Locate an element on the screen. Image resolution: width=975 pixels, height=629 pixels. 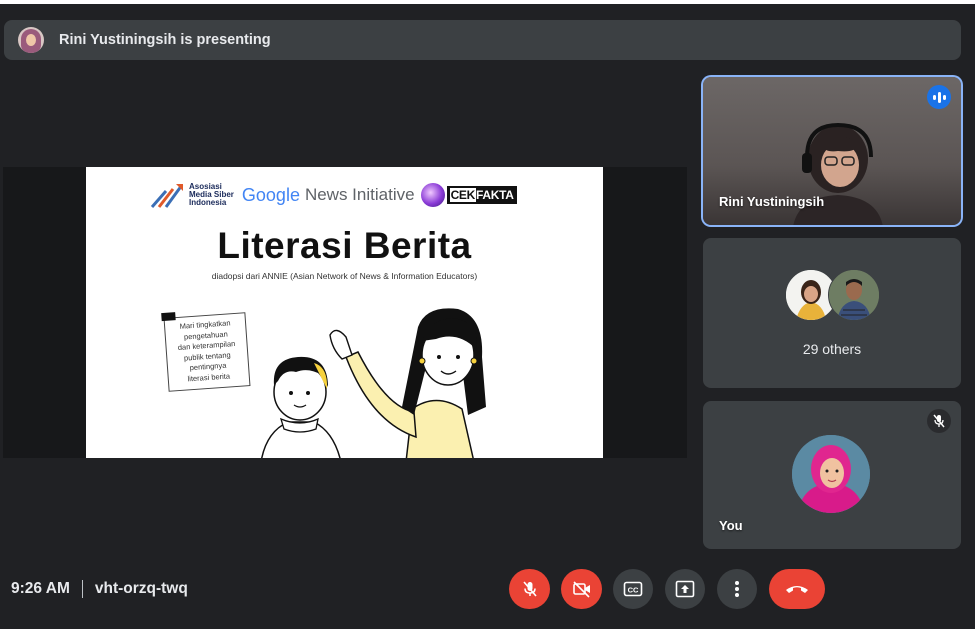
speaking-indicator-icon is located at coordinates (939, 97).